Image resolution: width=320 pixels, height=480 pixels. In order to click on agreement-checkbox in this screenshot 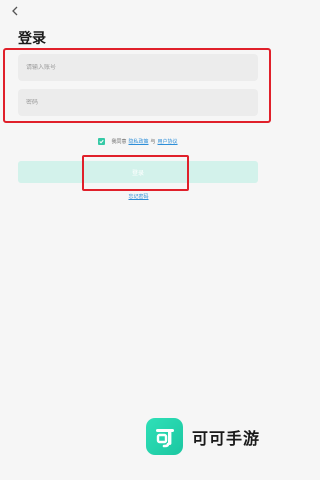, I will do `click(102, 141)`.